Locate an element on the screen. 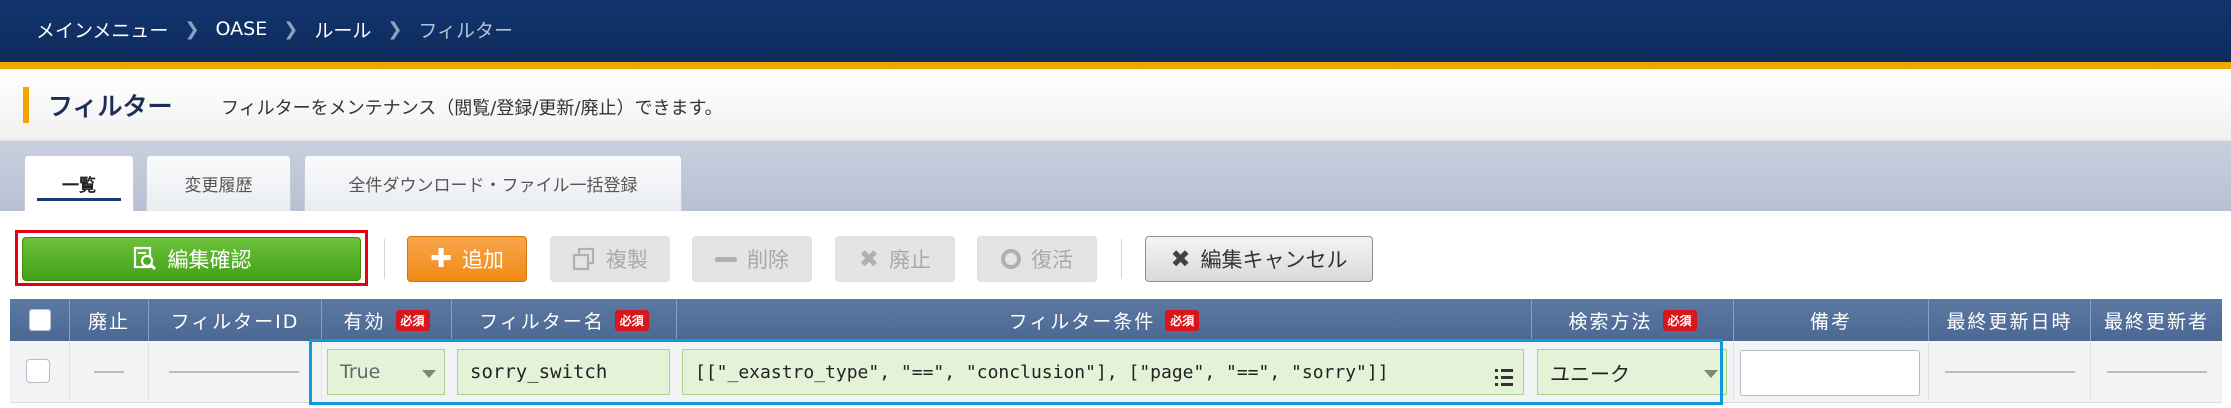 Image resolution: width=2231 pixels, height=408 pixels. editable-fields-highlight is located at coordinates (1016, 372).